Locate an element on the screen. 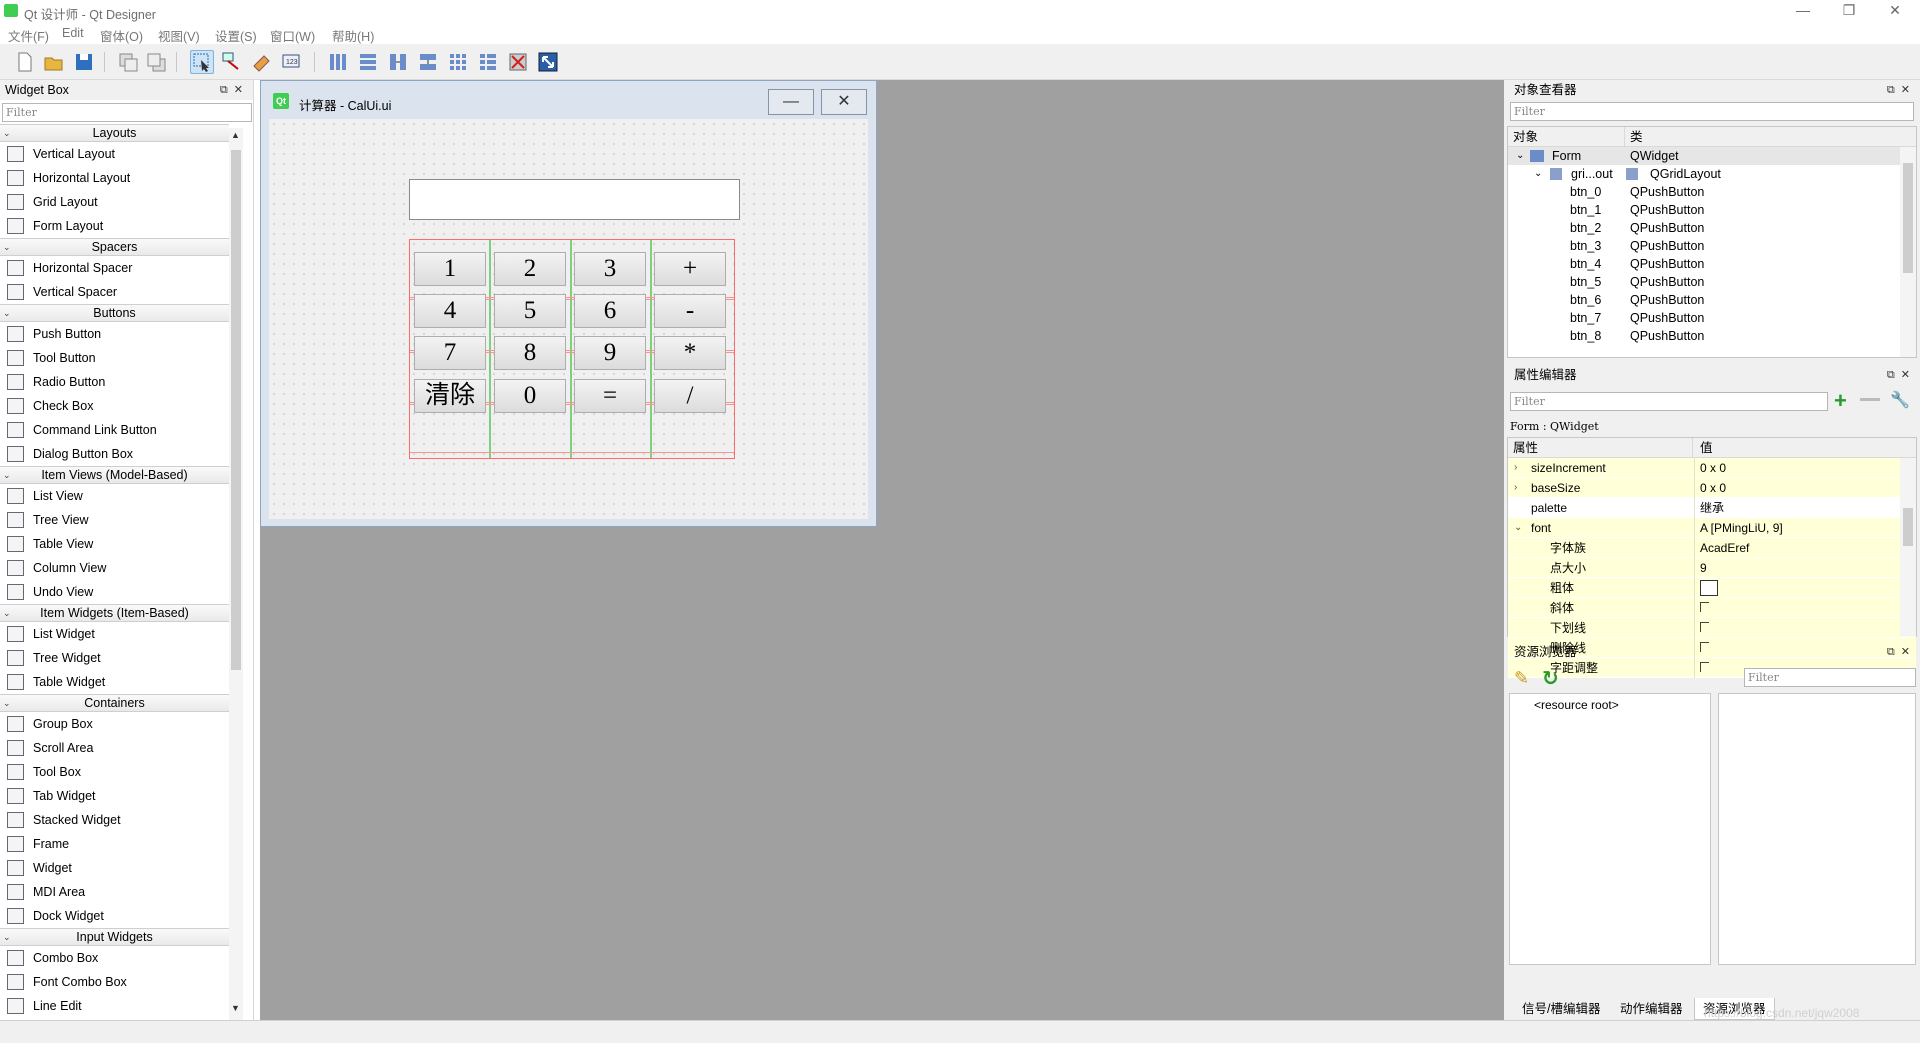 This screenshot has height=1043, width=1920. calc-key-button: 4 is located at coordinates (450, 311).